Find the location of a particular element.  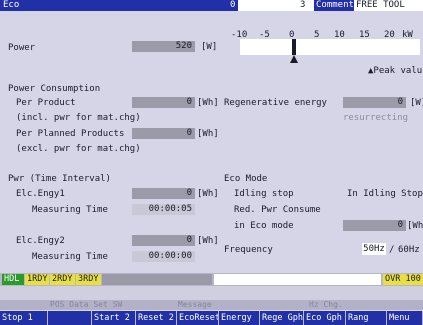

elc1-unit: [Wh] is located at coordinates (208, 194).